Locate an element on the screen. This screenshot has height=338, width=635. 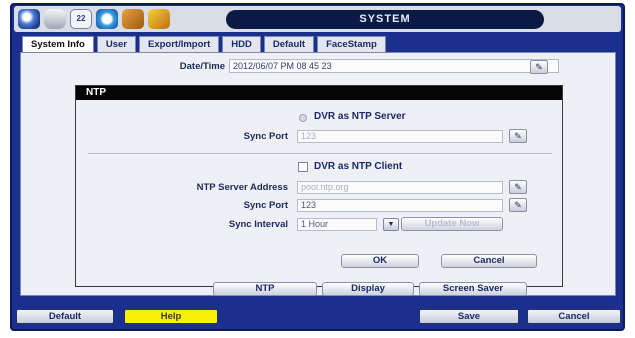
chevron-down-icon: ▼ is located at coordinates (391, 224).